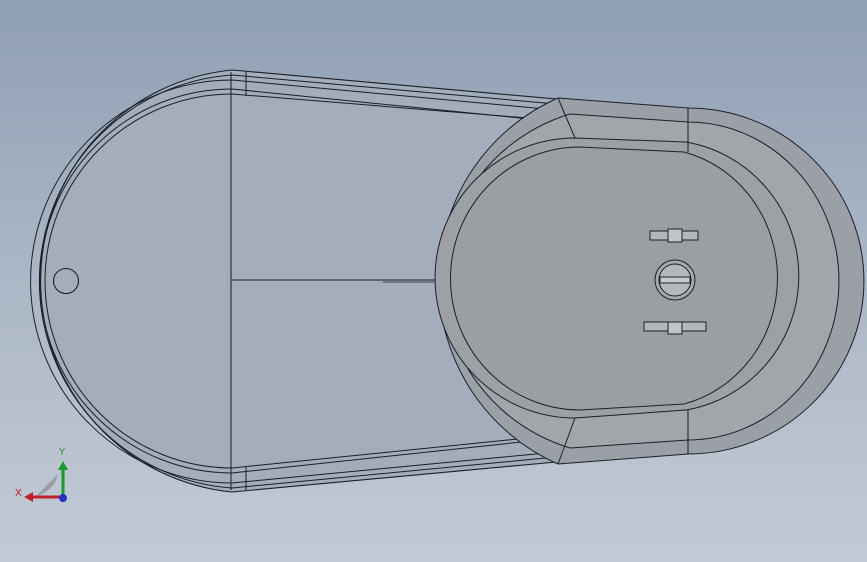 Image resolution: width=867 pixels, height=562 pixels. I want to click on latch-slot-upper, so click(674, 235).